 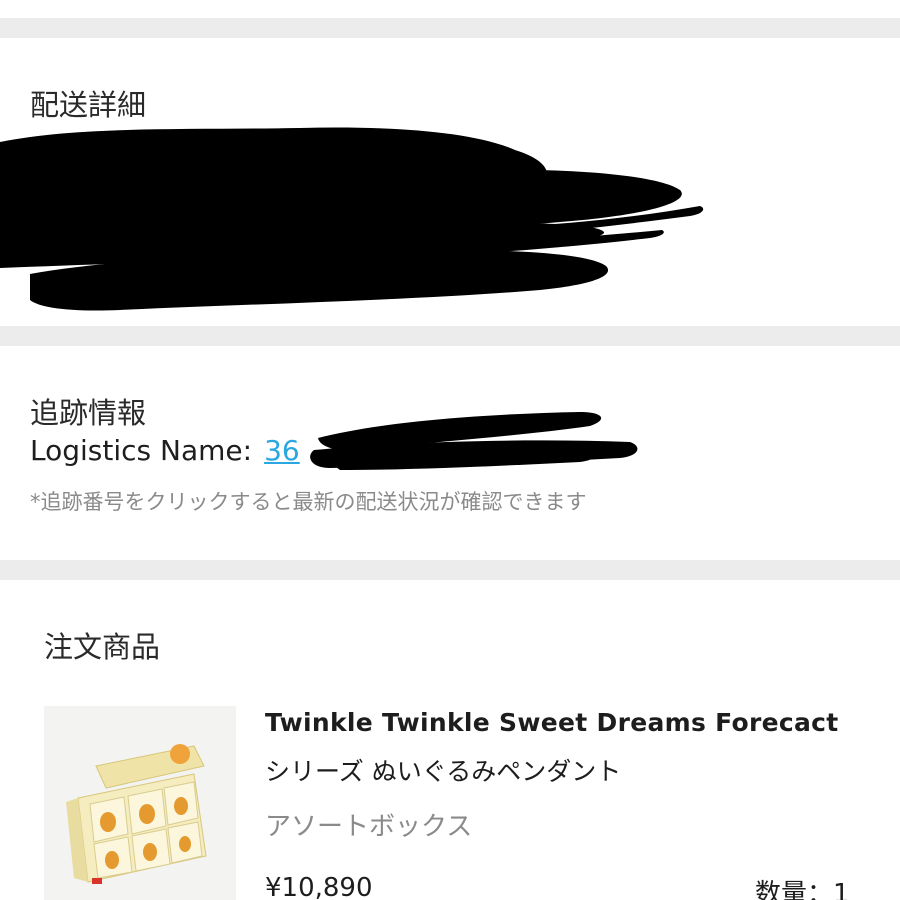 What do you see at coordinates (552, 722) in the screenshot?
I see `product-name: Twinkle Twinkle Sweet Dreams Forecact` at bounding box center [552, 722].